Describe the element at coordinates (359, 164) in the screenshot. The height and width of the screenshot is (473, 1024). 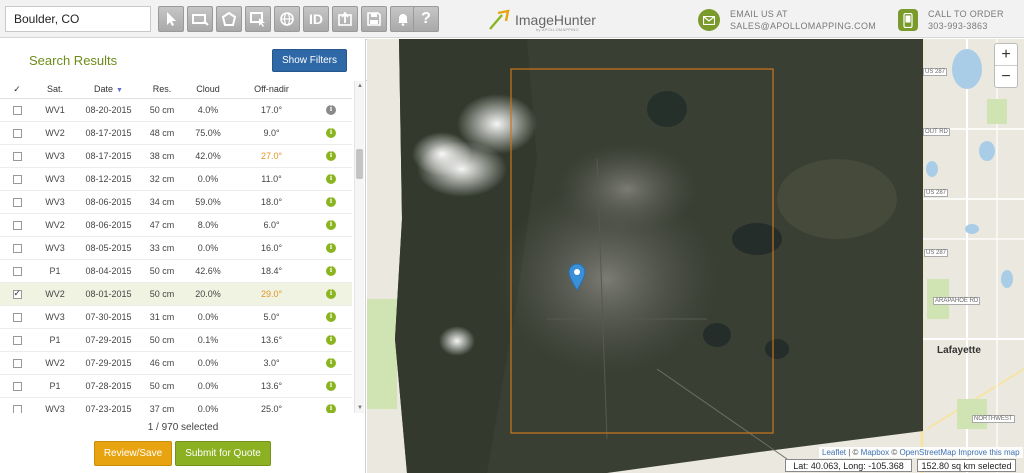
I see `scrollbar-thumb` at that location.